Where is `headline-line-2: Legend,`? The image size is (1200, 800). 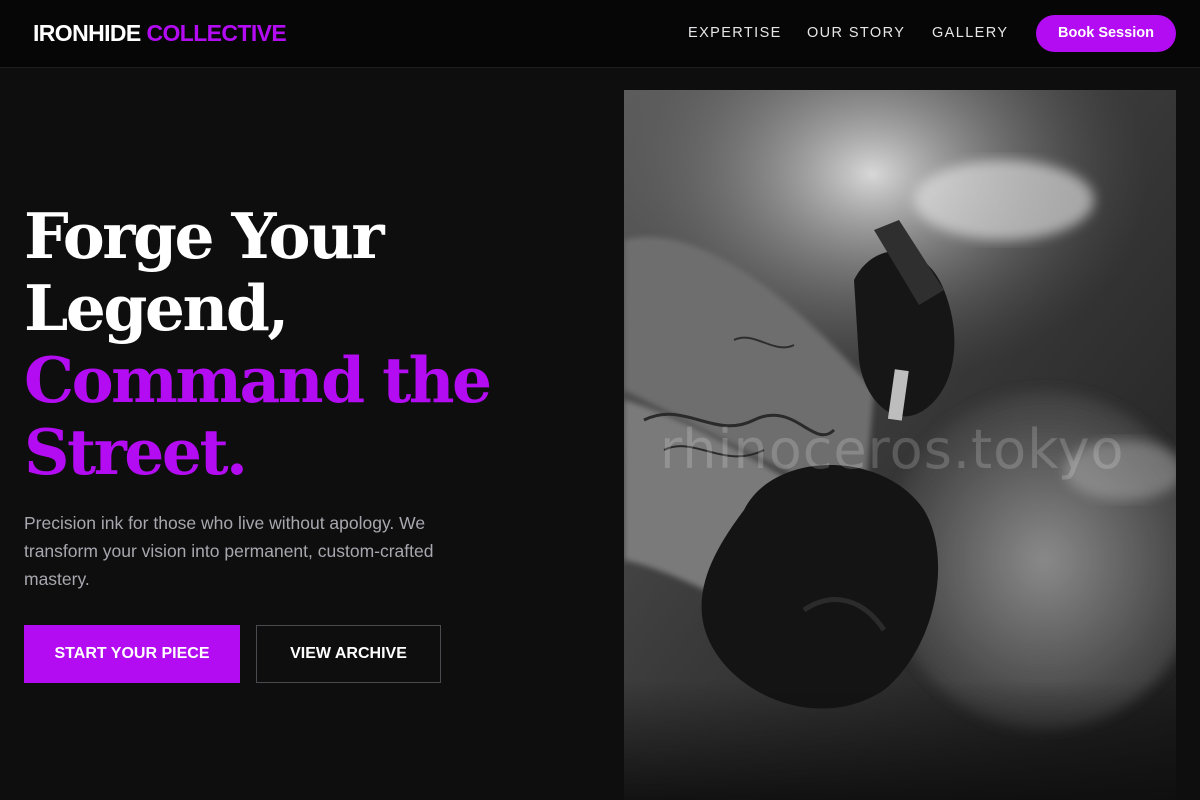
headline-line-2: Legend, is located at coordinates (156, 308).